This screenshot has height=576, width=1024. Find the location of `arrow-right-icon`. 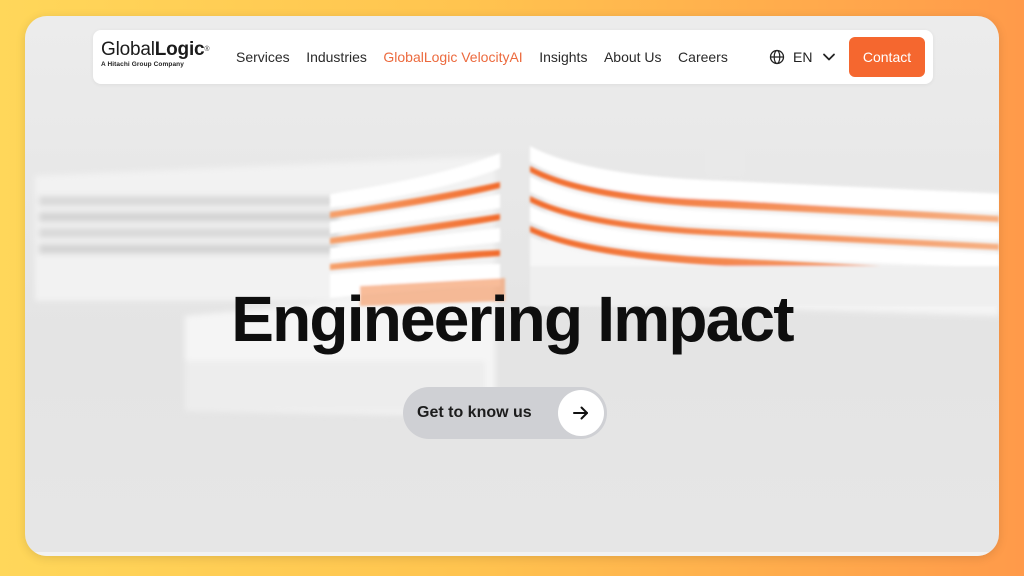

arrow-right-icon is located at coordinates (581, 413).